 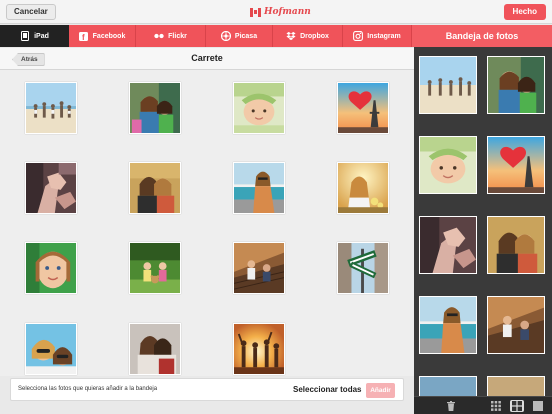 I want to click on svg-text: f, so click(x=83, y=37).